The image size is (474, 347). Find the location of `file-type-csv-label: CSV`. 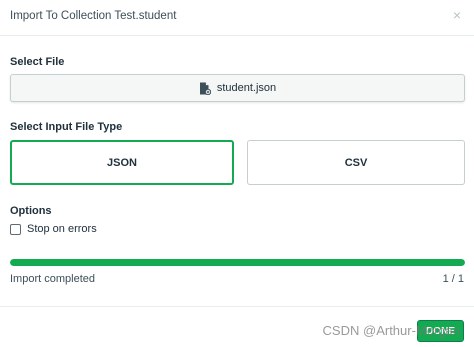

file-type-csv-label: CSV is located at coordinates (356, 162).